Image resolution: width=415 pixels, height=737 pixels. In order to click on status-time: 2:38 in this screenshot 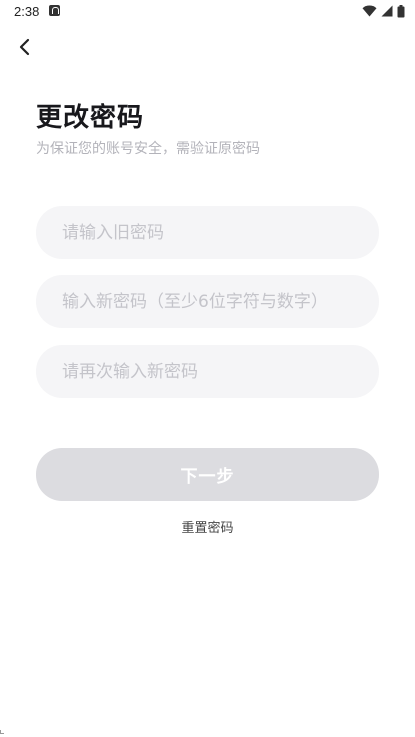, I will do `click(27, 11)`.